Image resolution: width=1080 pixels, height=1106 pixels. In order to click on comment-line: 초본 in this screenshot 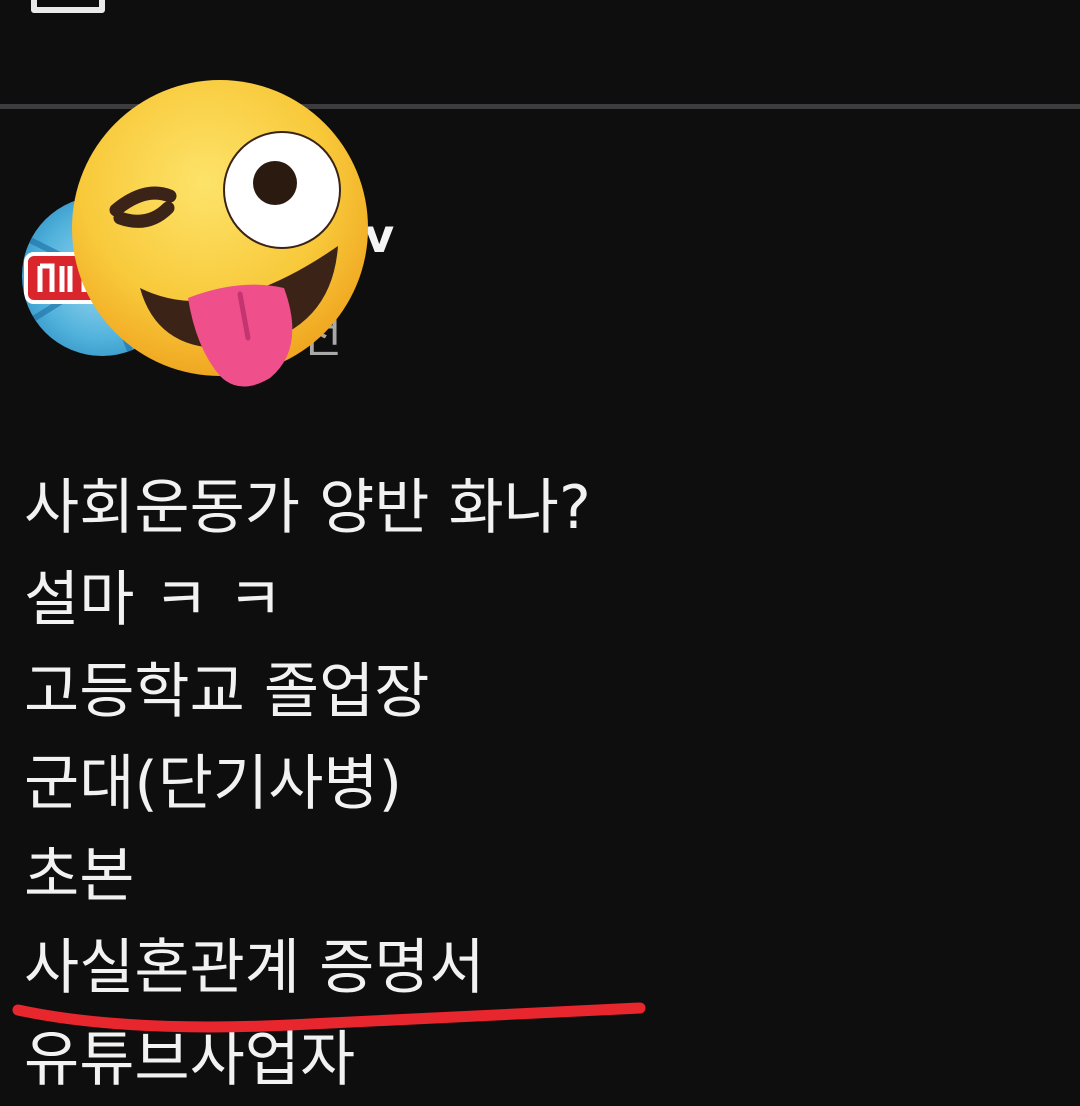, I will do `click(79, 876)`.